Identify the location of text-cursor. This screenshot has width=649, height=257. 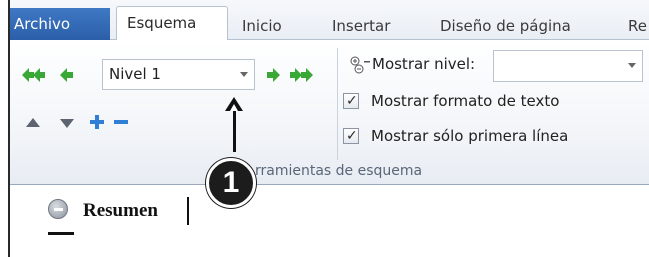
(188, 211).